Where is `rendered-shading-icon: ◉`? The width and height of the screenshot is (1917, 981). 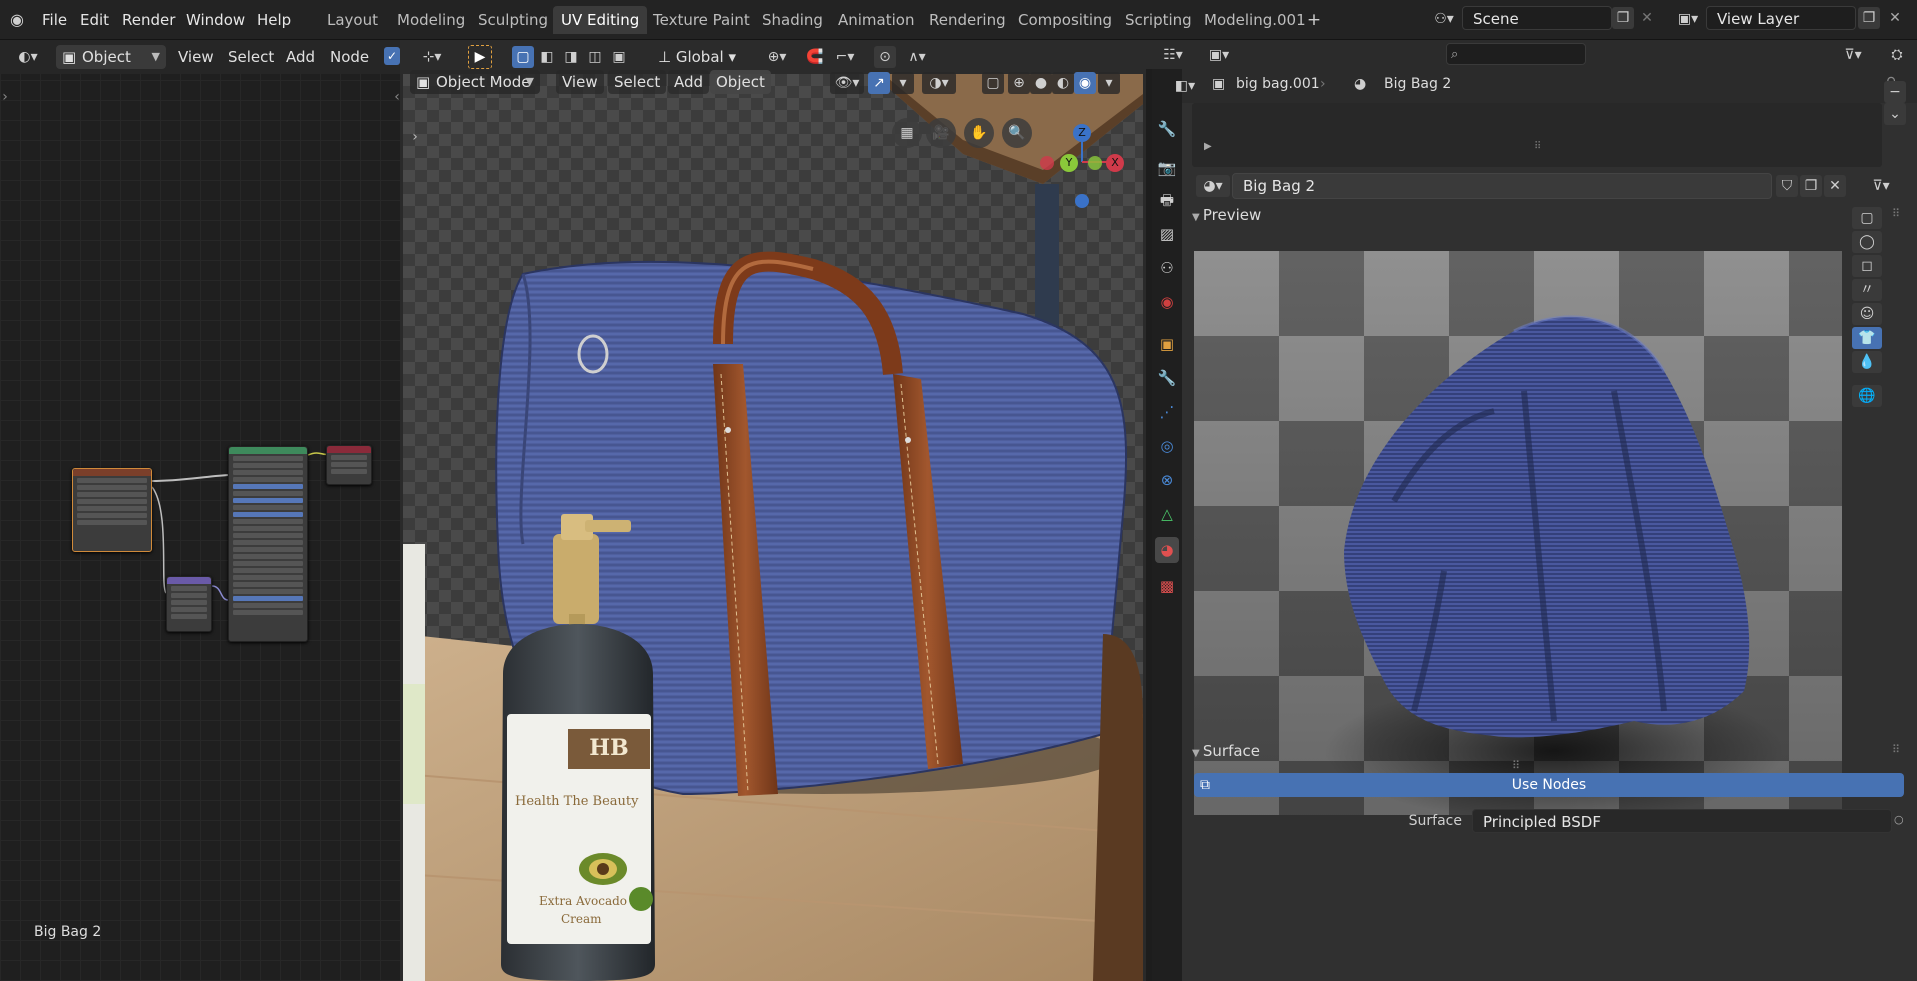
rendered-shading-icon: ◉ is located at coordinates (1085, 83).